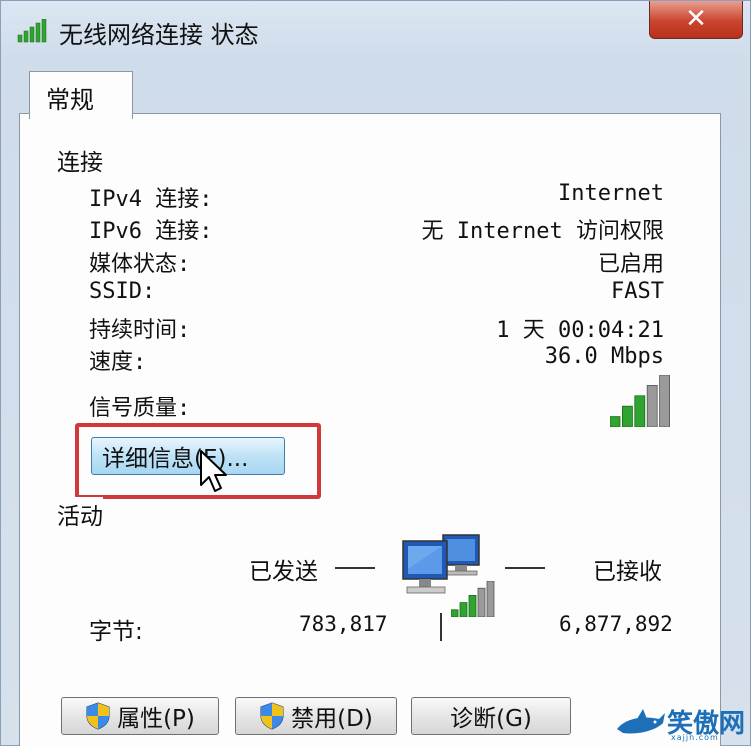  I want to click on watermark-subtext: xajjn.com, so click(695, 737).